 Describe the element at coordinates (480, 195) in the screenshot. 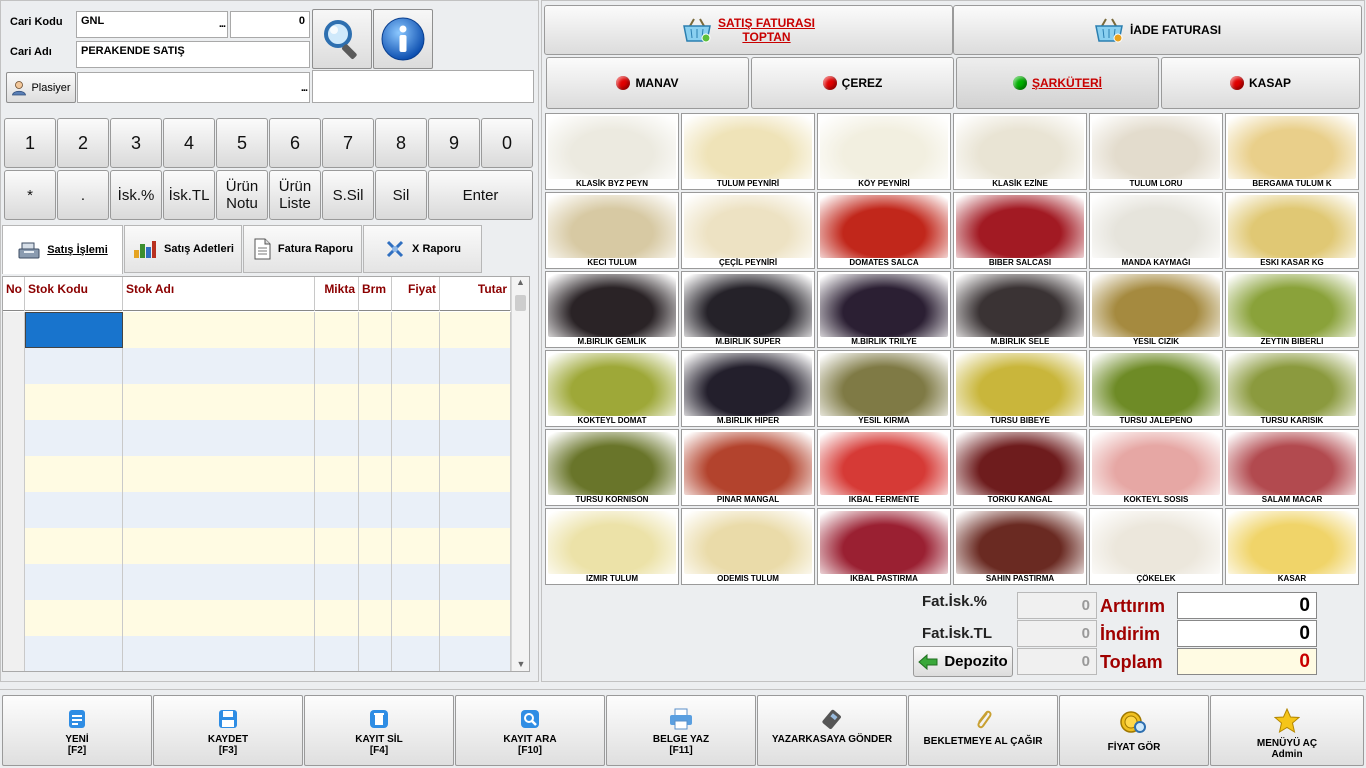

I see `key-enter: Enter` at that location.